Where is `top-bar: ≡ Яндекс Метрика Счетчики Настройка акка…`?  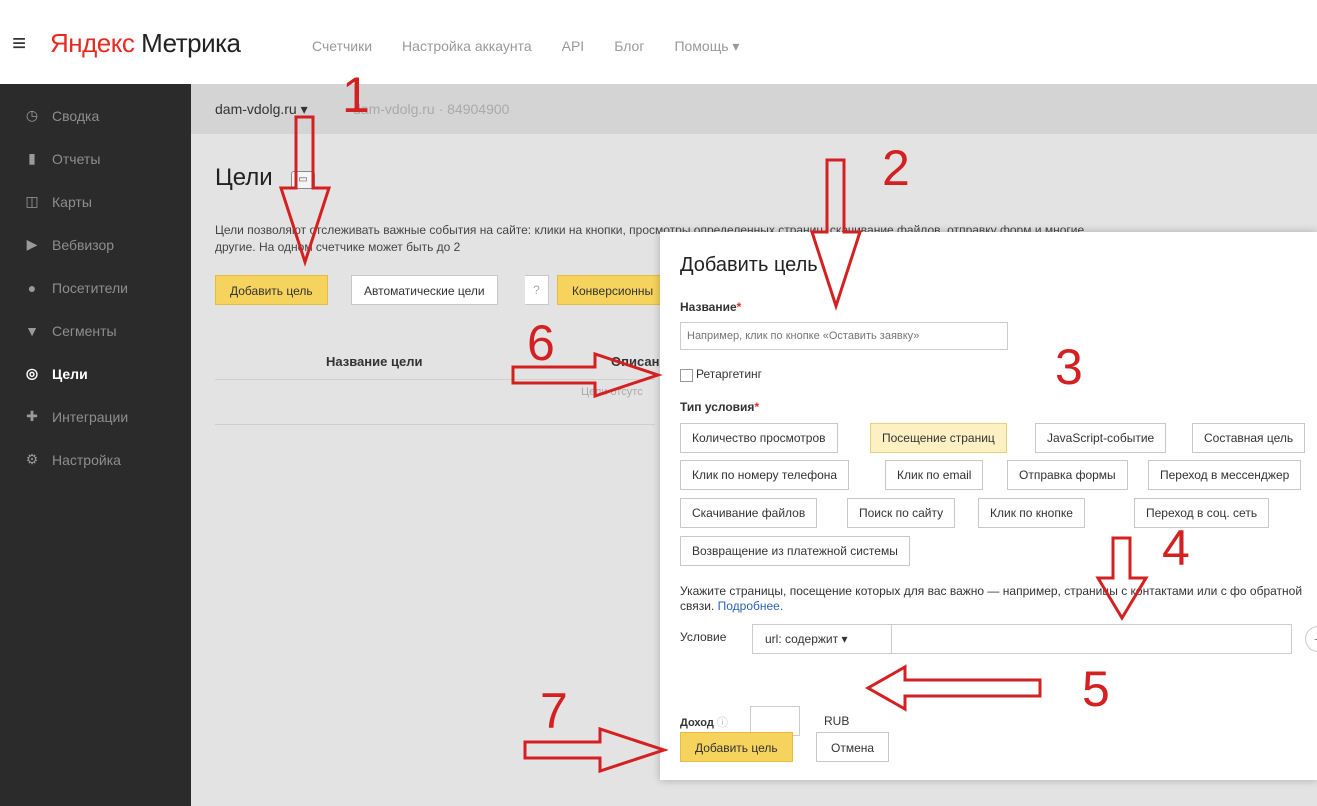 top-bar: ≡ Яндекс Метрика Счетчики Настройка акка… is located at coordinates (658, 42).